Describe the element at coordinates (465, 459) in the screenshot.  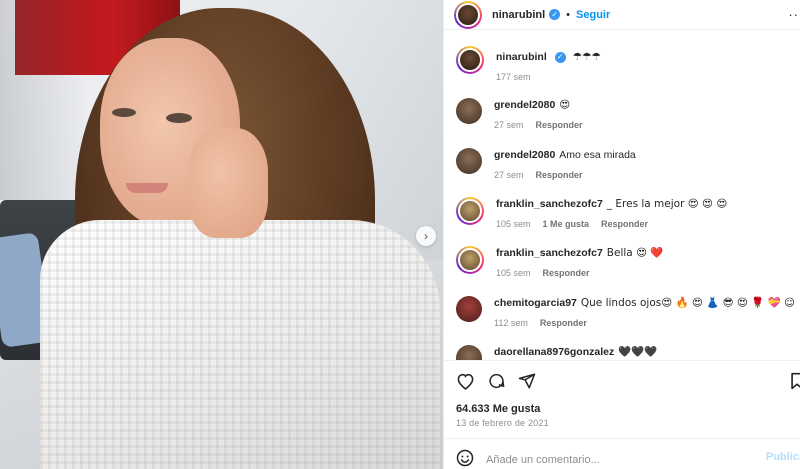
I see `emoji-icon` at that location.